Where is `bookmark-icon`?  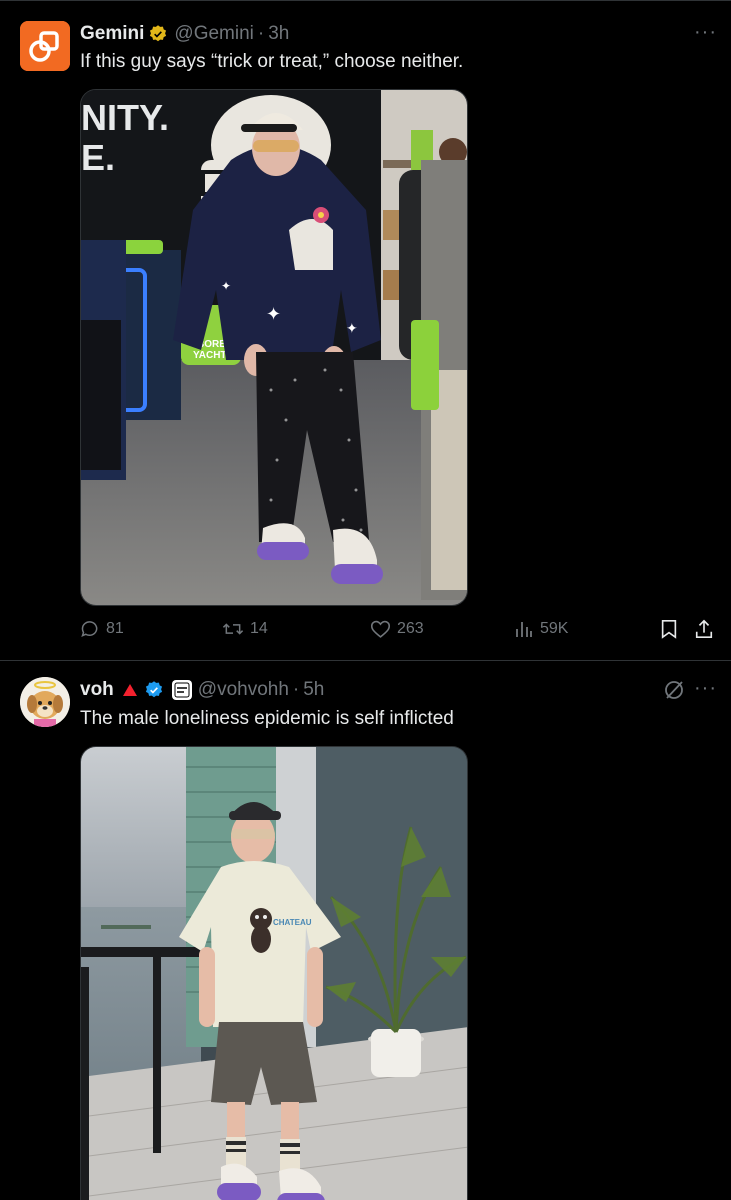 bookmark-icon is located at coordinates (669, 629).